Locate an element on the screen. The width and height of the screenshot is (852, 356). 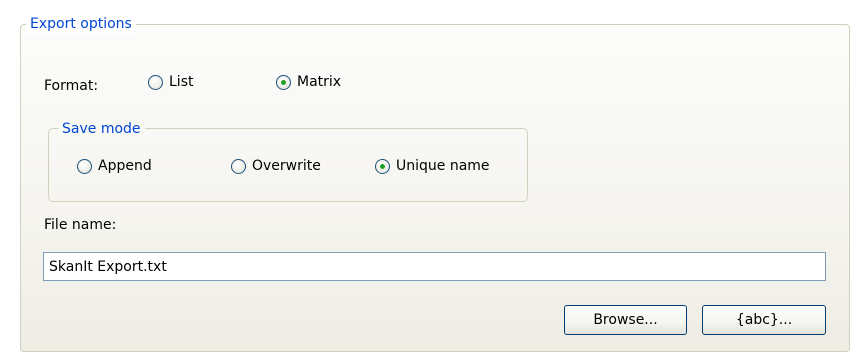
save-mode-unique-name-radio: Unique name is located at coordinates (432, 166).